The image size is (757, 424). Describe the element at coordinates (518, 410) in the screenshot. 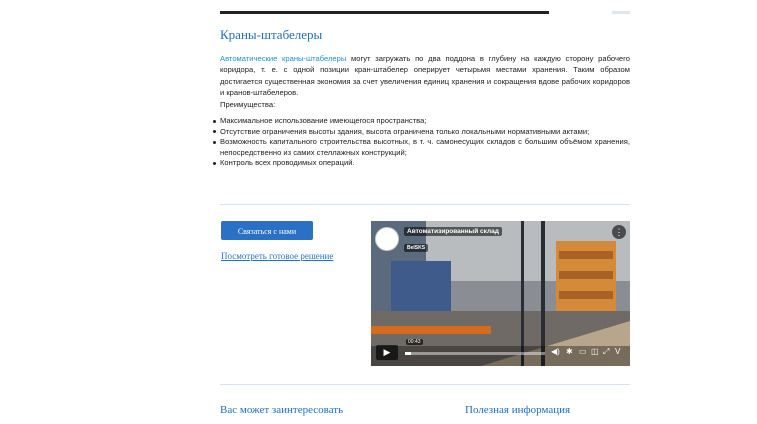

I see `useful-info-heading: Полезная информация` at that location.